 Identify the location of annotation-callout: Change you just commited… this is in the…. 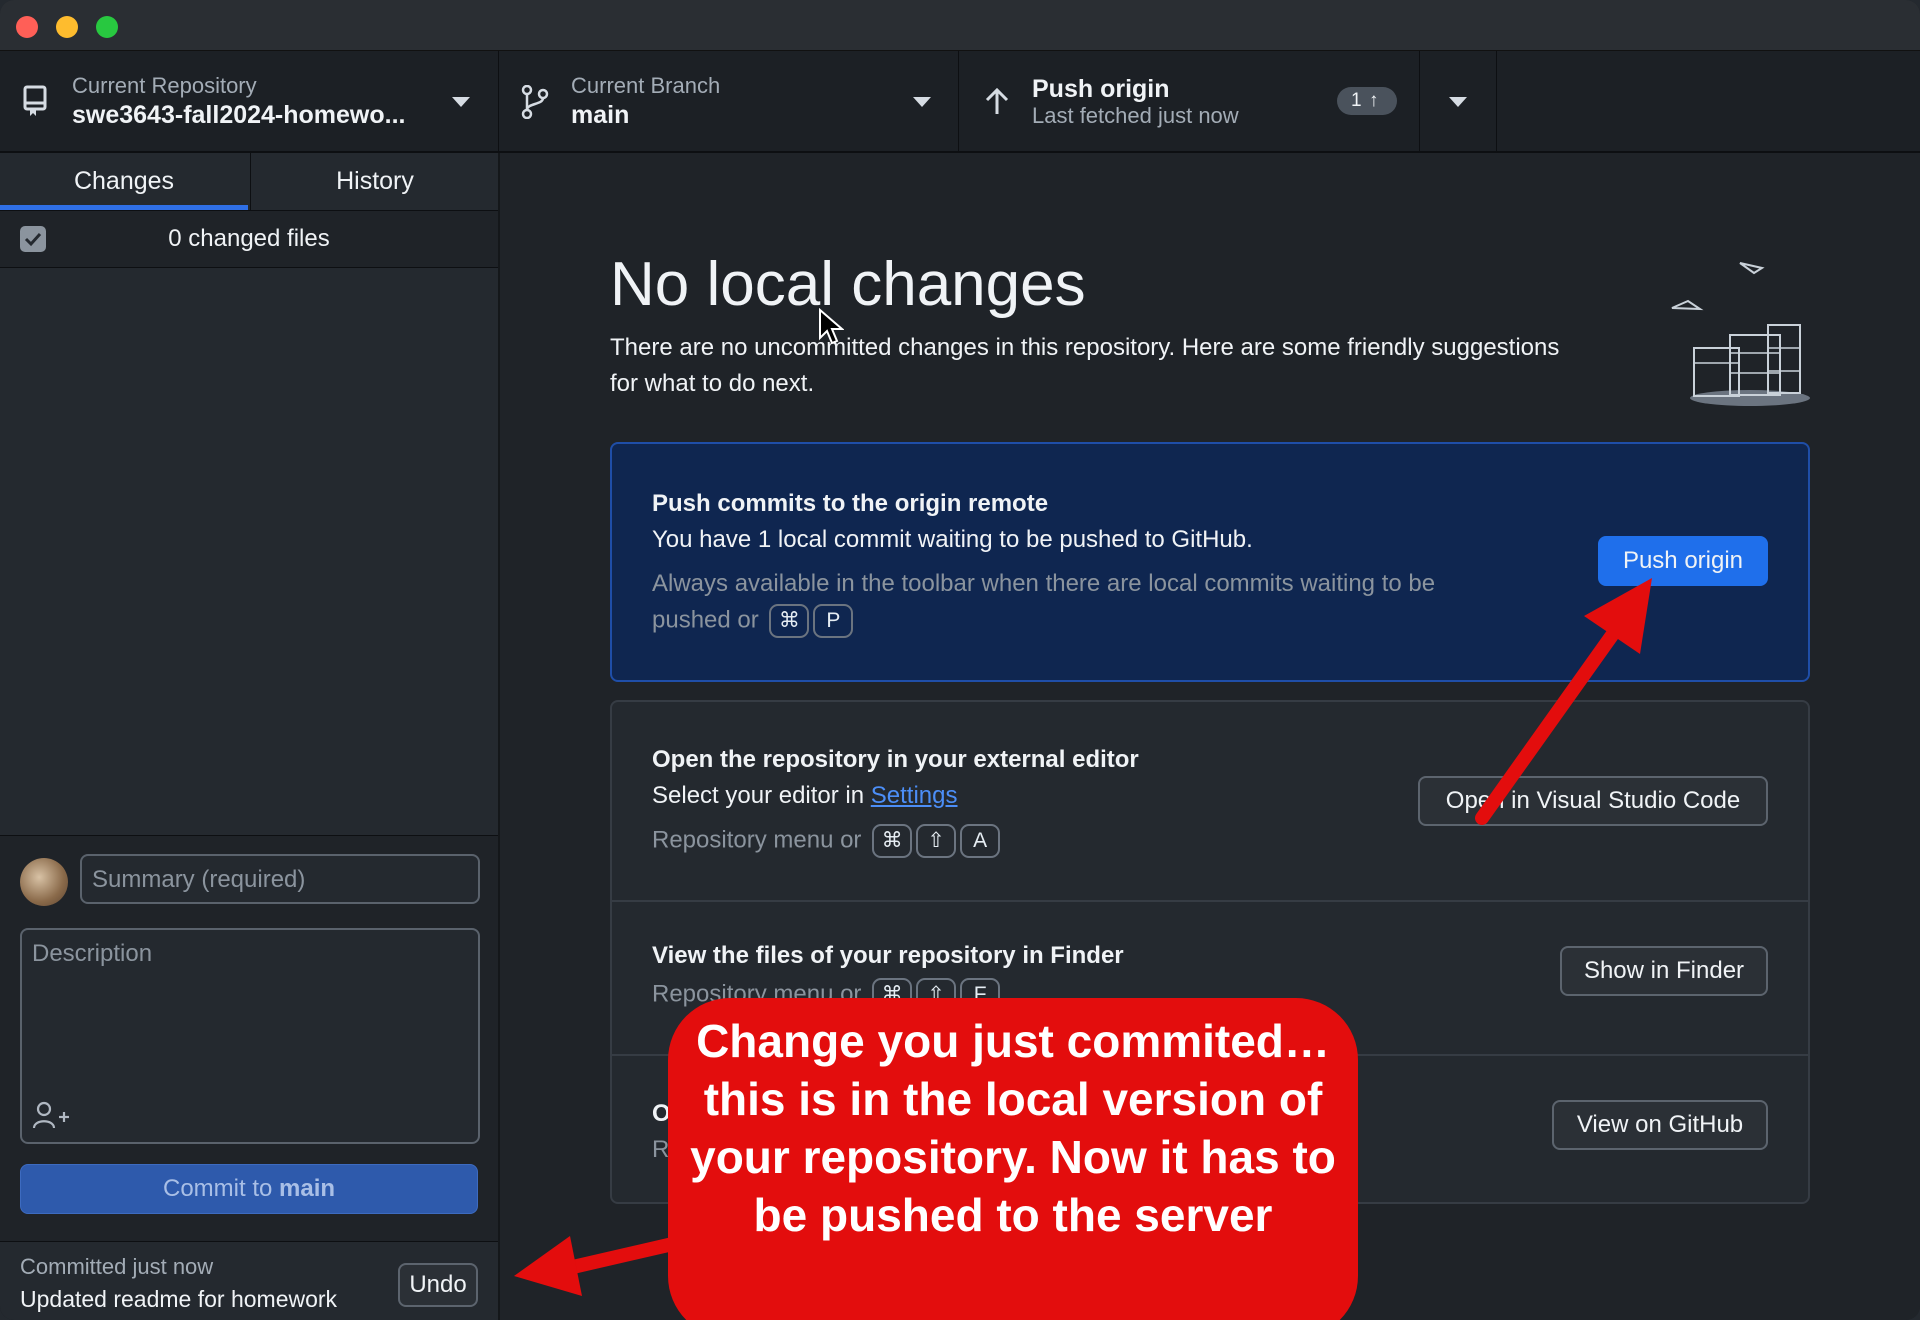
(1013, 1159).